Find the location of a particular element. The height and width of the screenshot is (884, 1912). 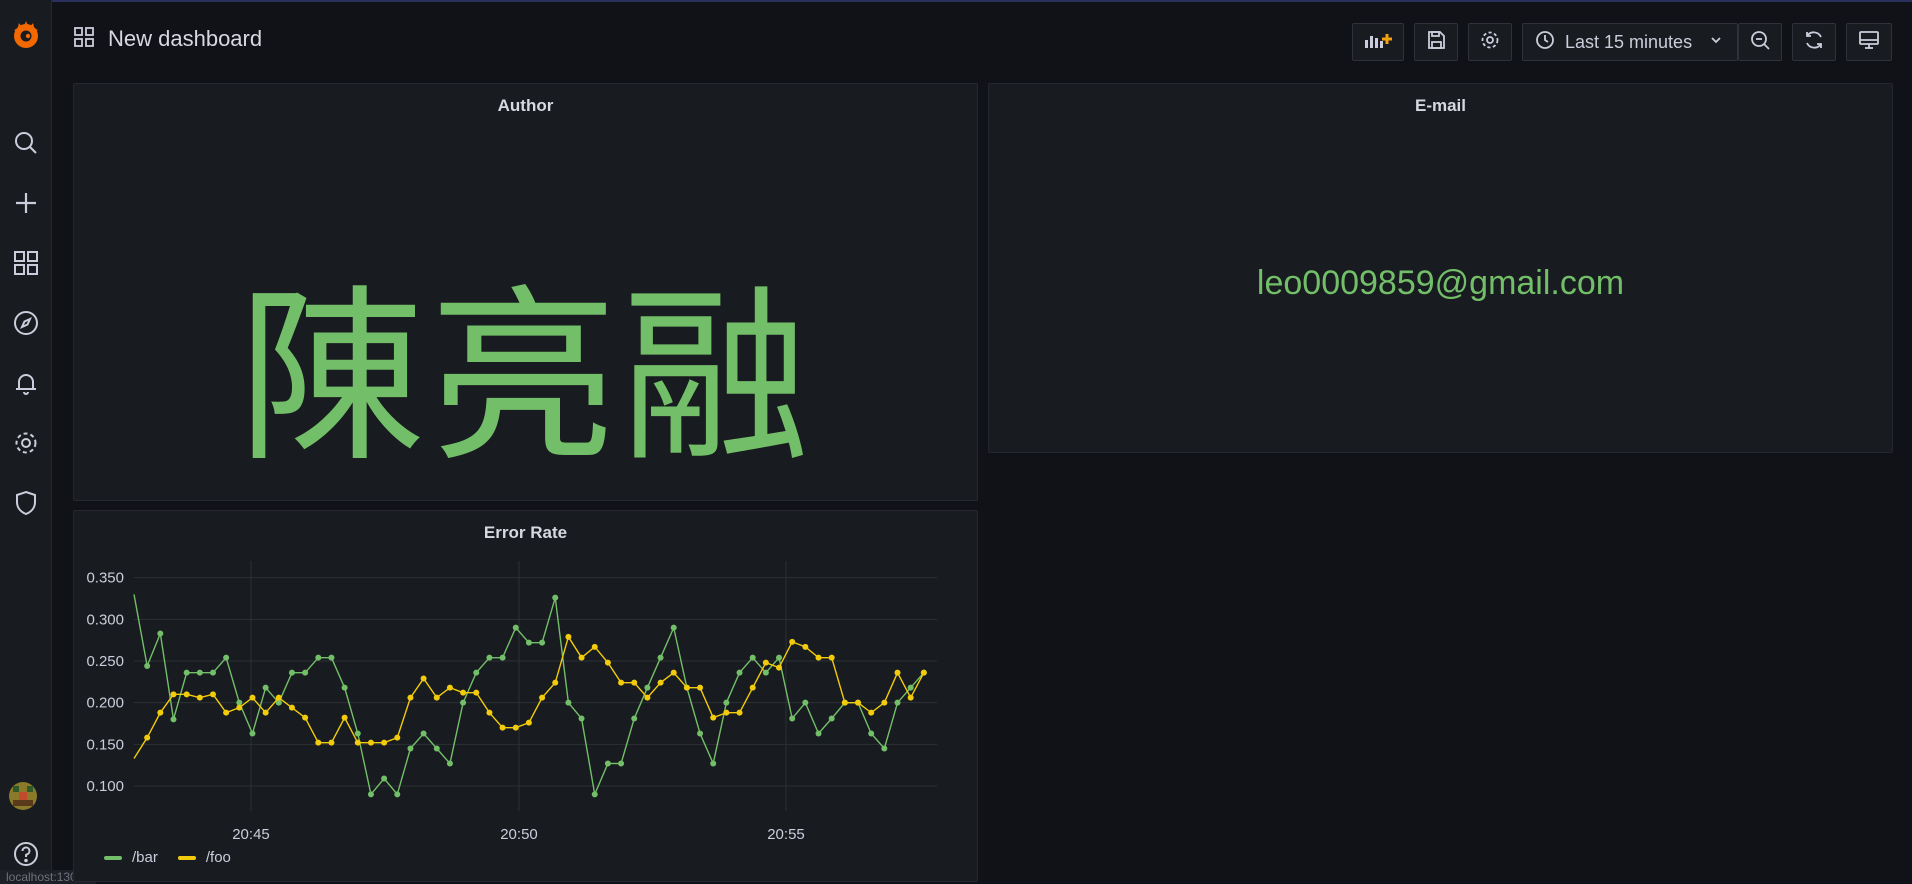

legend-item: /foo is located at coordinates (204, 857).